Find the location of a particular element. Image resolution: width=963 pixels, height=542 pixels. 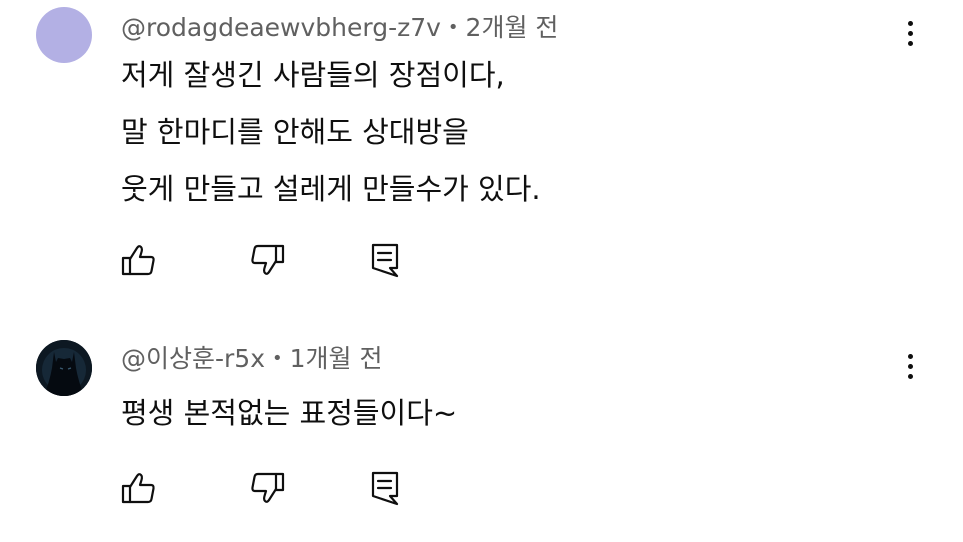

author-name: @rodagdeaewvbherg-z7v is located at coordinates (281, 27).